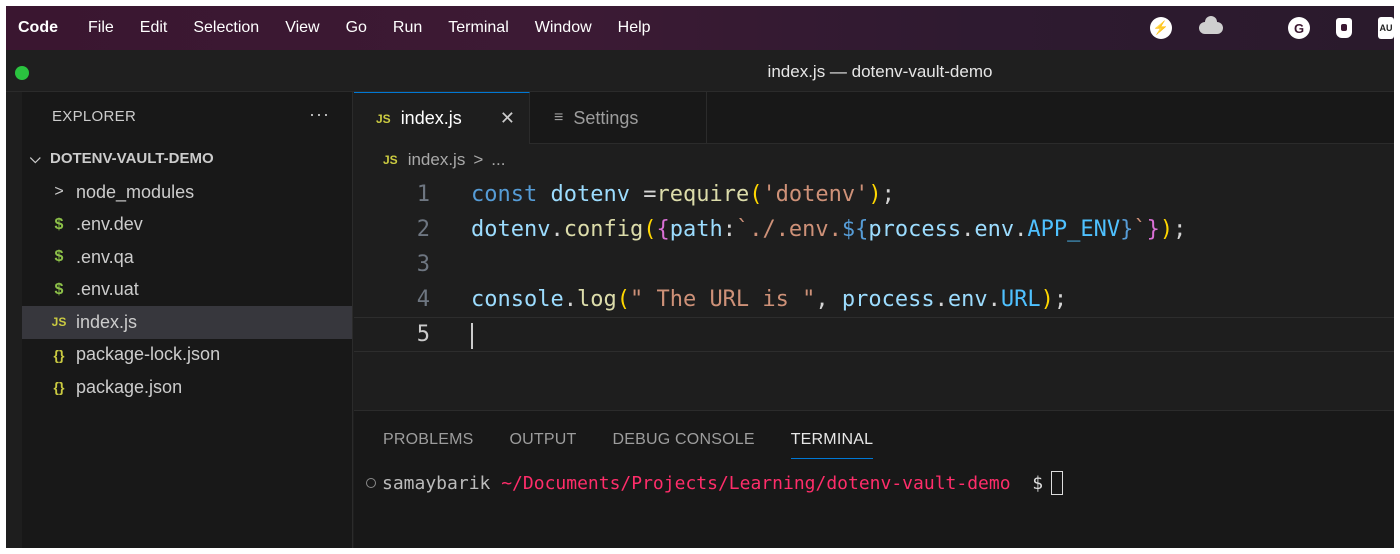 The height and width of the screenshot is (554, 1400). What do you see at coordinates (101, 28) in the screenshot?
I see `menu-file: File` at bounding box center [101, 28].